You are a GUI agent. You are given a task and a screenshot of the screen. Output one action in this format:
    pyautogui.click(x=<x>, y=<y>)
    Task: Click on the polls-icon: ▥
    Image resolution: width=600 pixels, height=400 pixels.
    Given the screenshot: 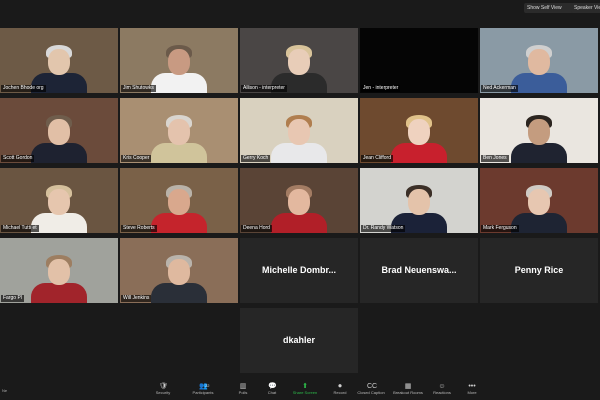 What is the action you would take?
    pyautogui.click(x=243, y=386)
    